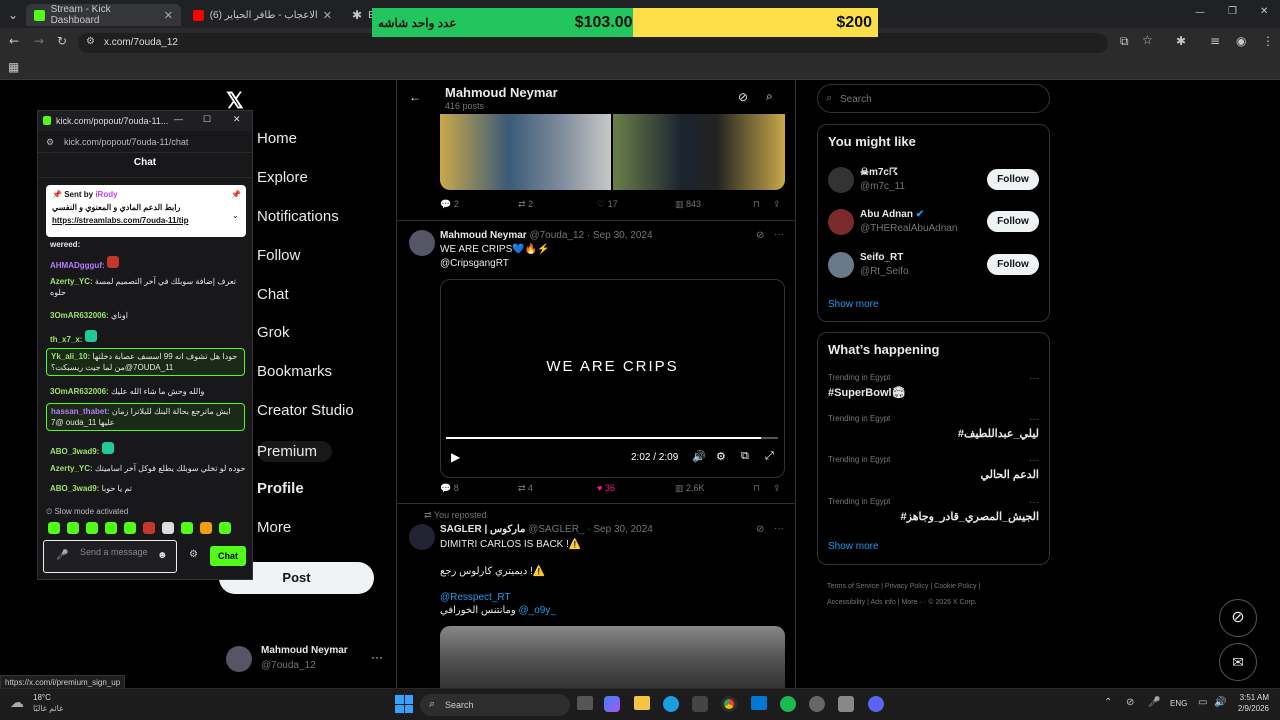 The width and height of the screenshot is (1280, 720). What do you see at coordinates (162, 555) in the screenshot?
I see `emoji-icon: ☻` at bounding box center [162, 555].